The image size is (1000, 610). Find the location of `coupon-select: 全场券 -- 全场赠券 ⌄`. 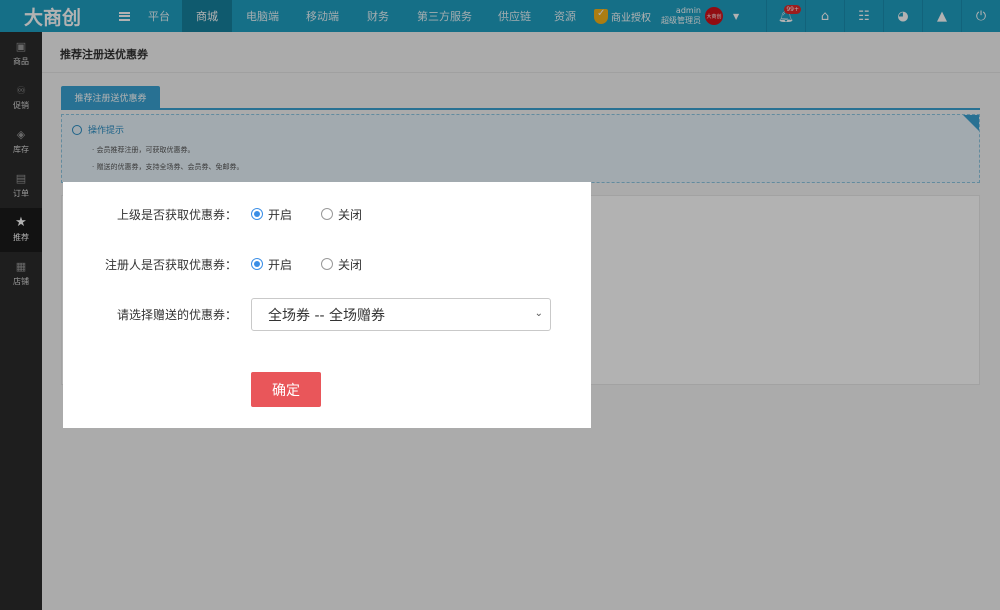

coupon-select: 全场券 -- 全场赠券 ⌄ is located at coordinates (401, 314).